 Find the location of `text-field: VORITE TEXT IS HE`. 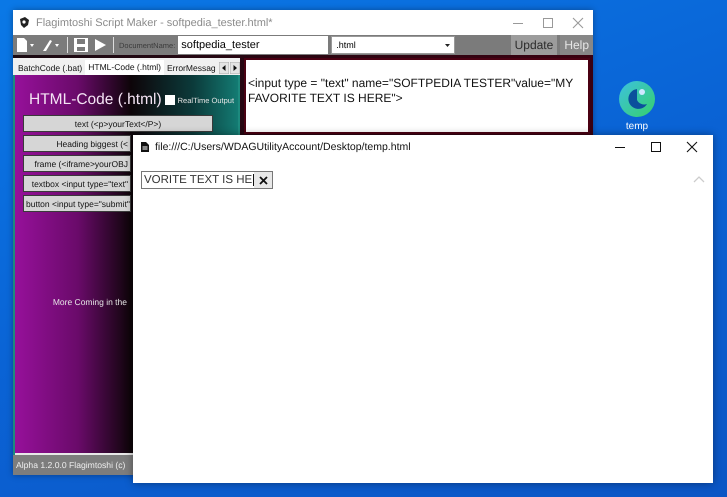

text-field: VORITE TEXT IS HE is located at coordinates (207, 180).